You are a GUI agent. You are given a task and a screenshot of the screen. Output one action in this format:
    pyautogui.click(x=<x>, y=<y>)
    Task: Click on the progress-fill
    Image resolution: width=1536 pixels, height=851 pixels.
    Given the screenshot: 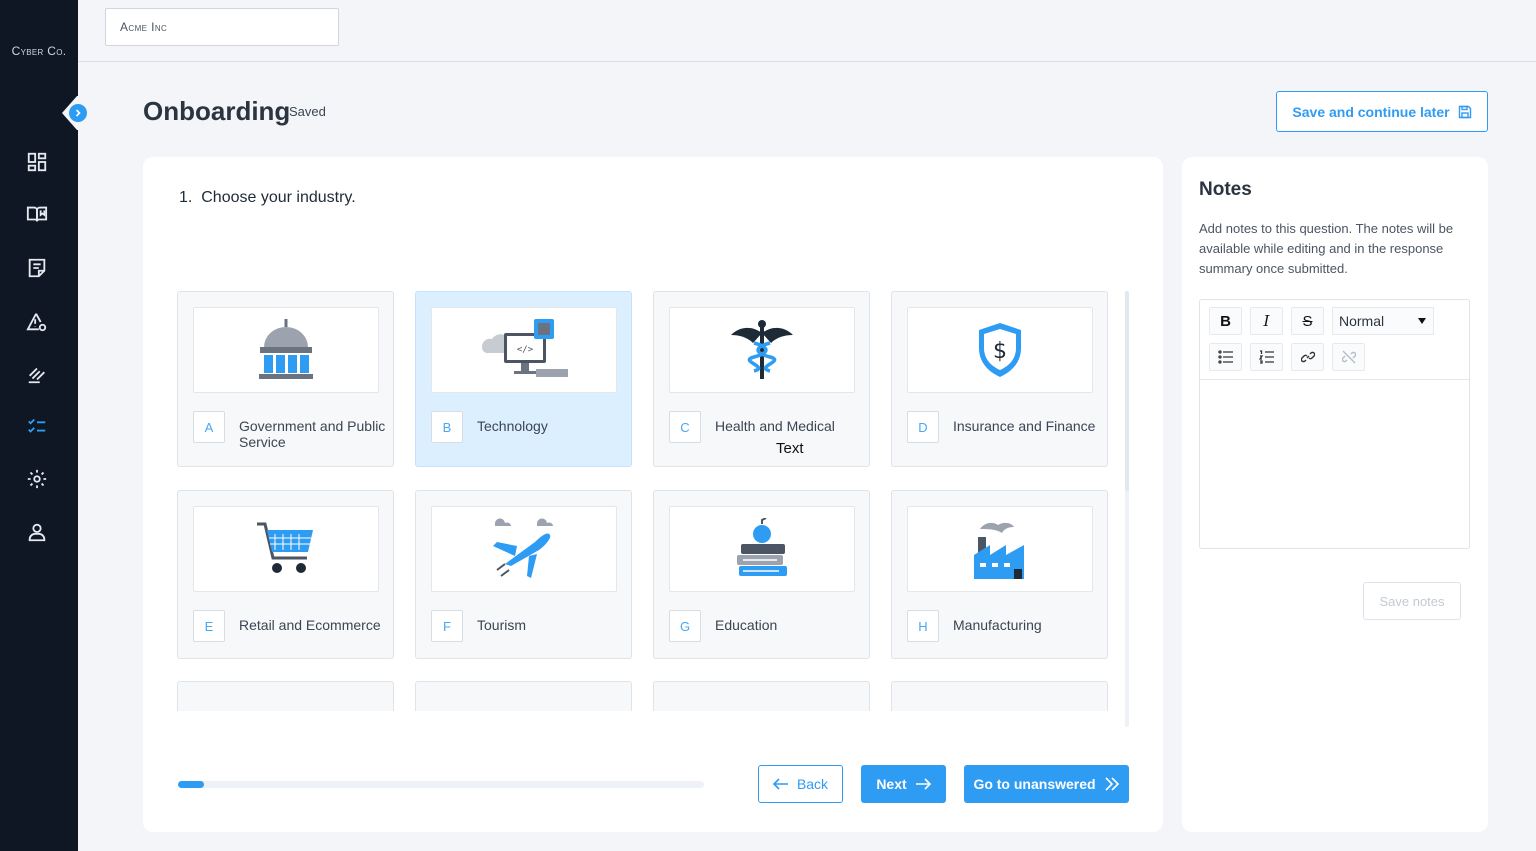 What is the action you would take?
    pyautogui.click(x=191, y=784)
    